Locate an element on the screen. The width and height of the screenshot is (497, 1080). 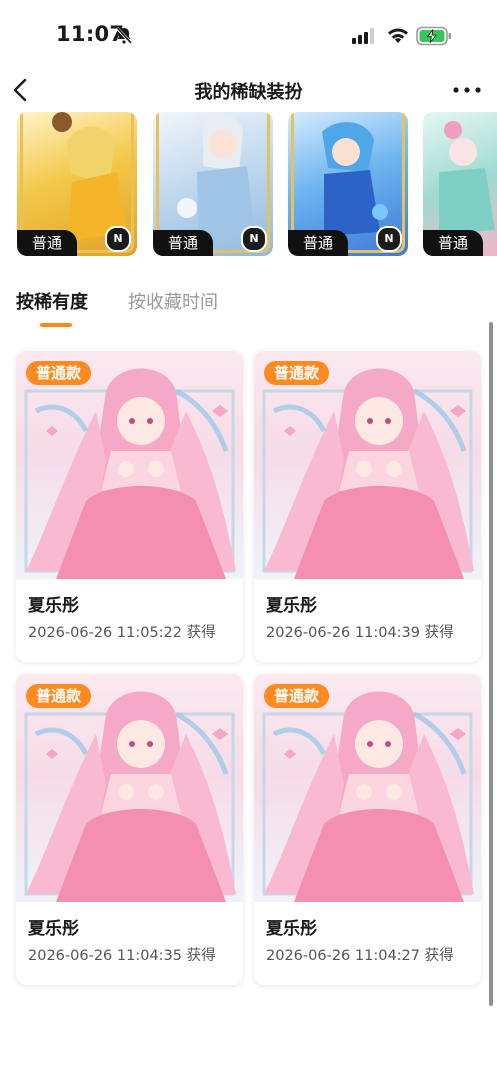
outfit-card: 普通款 夏乐彤 2026-06-26 11:04:27 获得 is located at coordinates (367, 829).